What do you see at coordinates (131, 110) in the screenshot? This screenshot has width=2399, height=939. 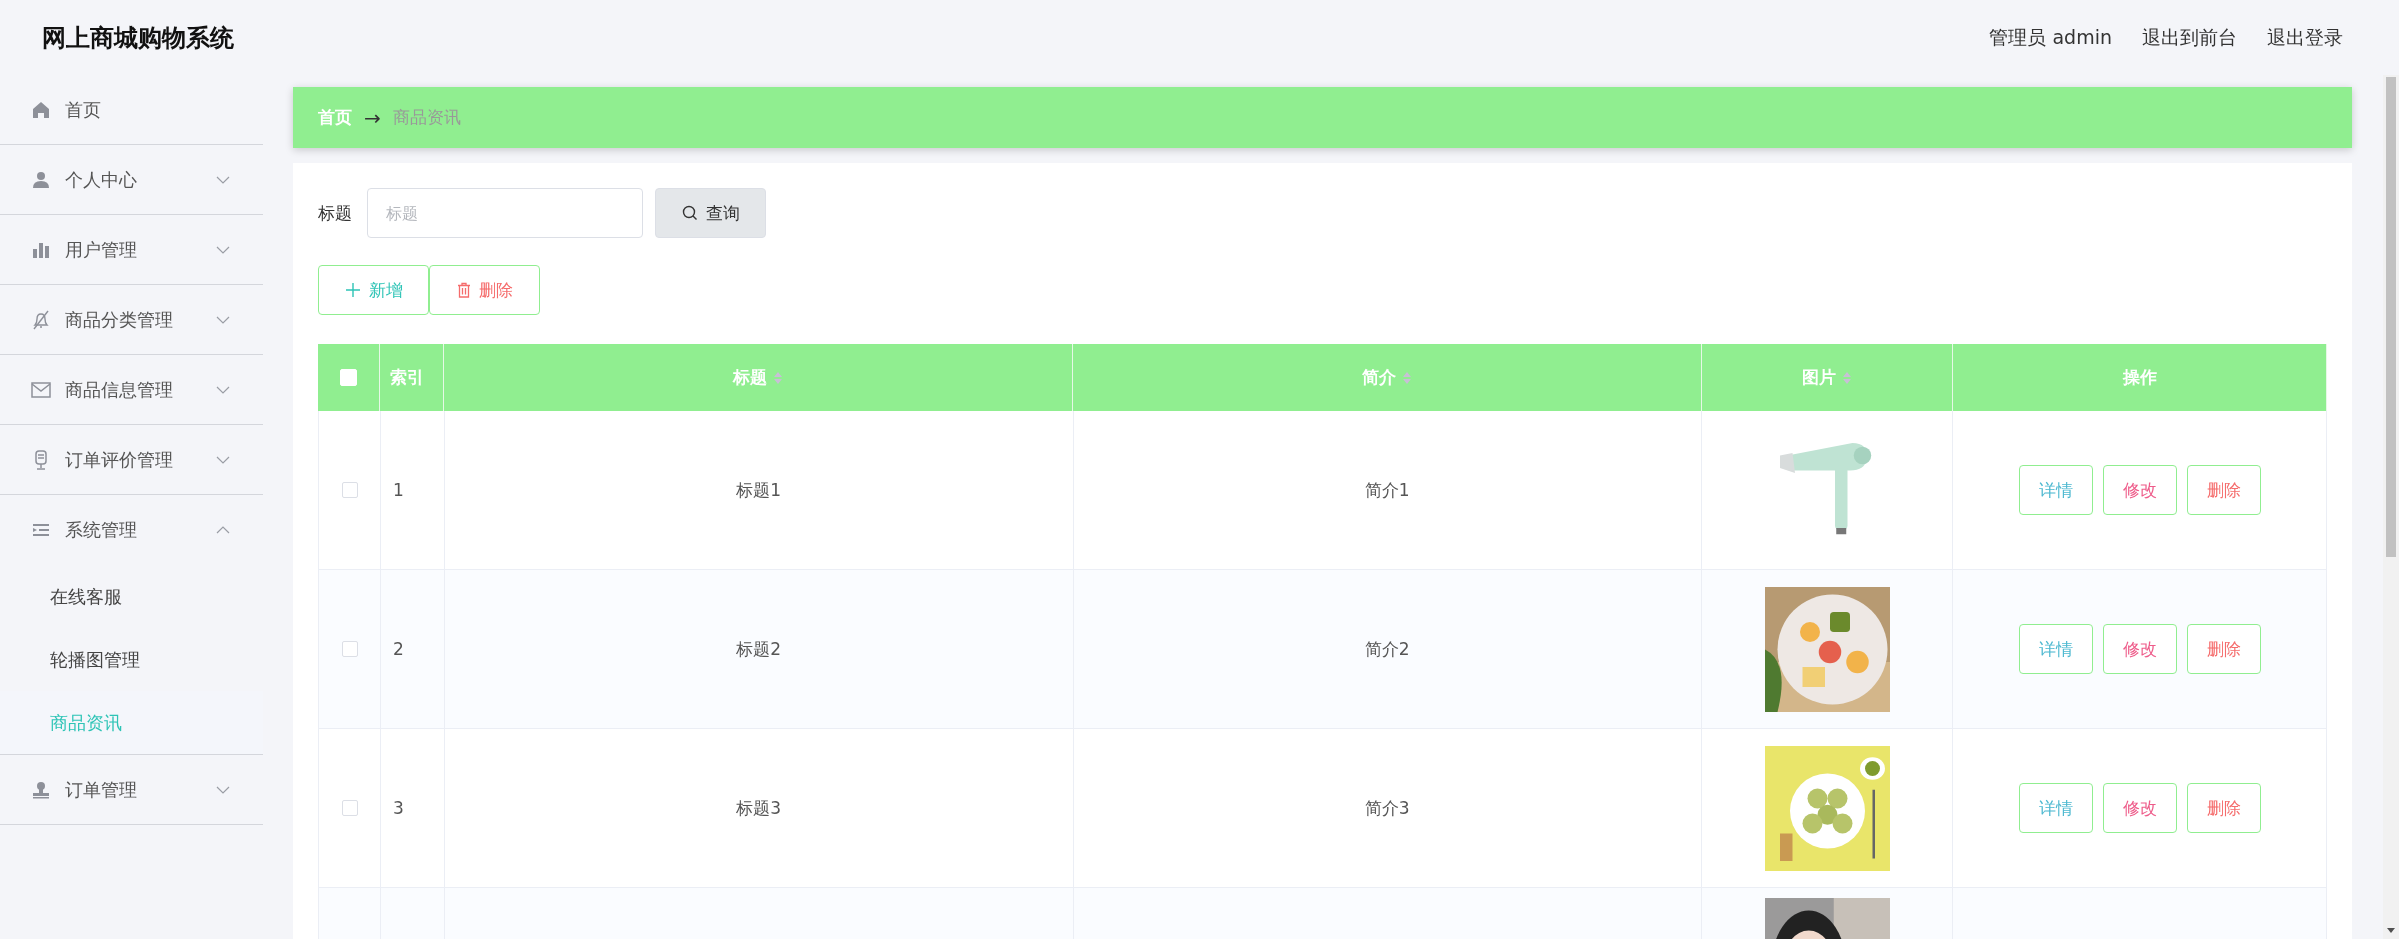 I see `sidebar-item: 首页` at bounding box center [131, 110].